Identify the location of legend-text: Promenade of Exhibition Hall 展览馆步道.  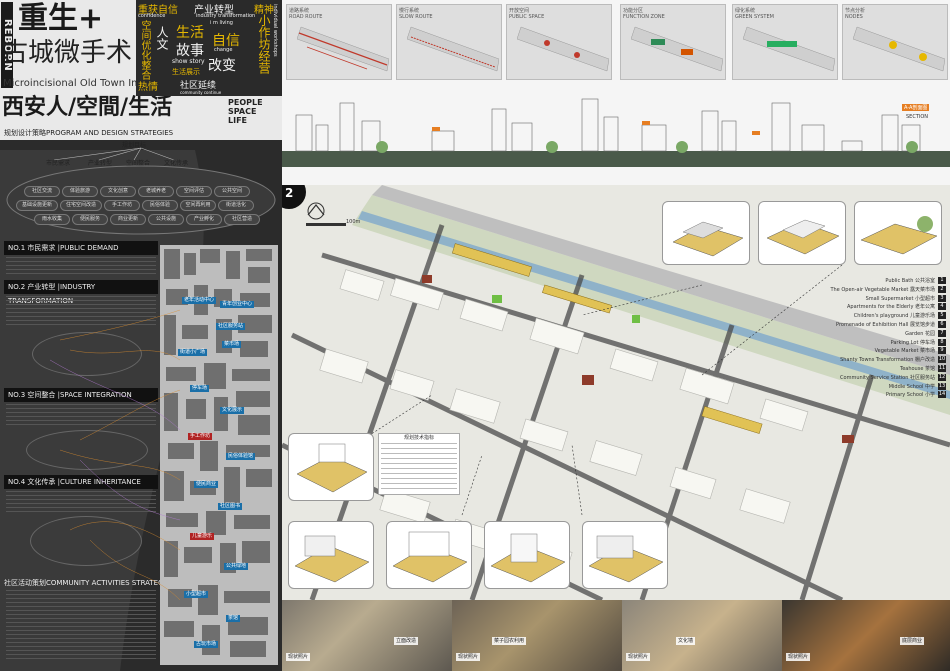
(885, 324).